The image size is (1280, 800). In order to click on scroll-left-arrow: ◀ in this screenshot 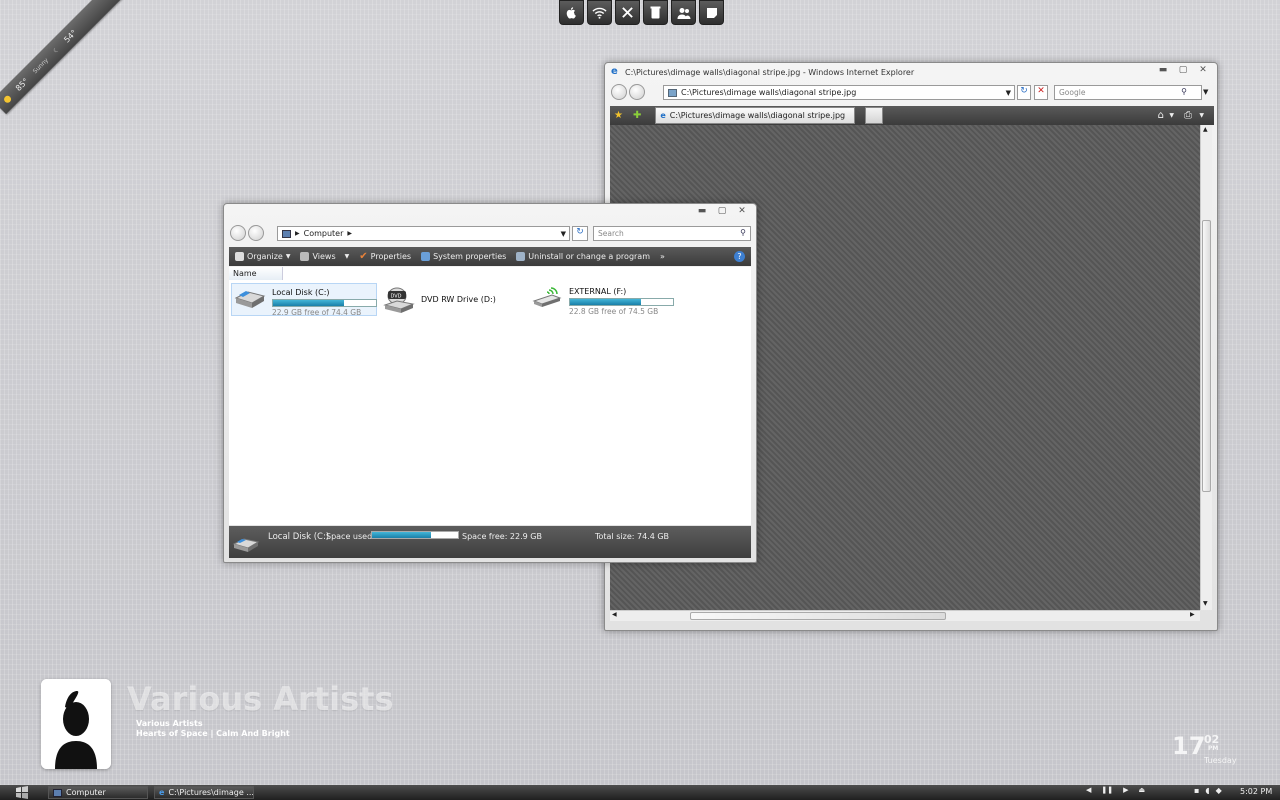, I will do `click(614, 614)`.